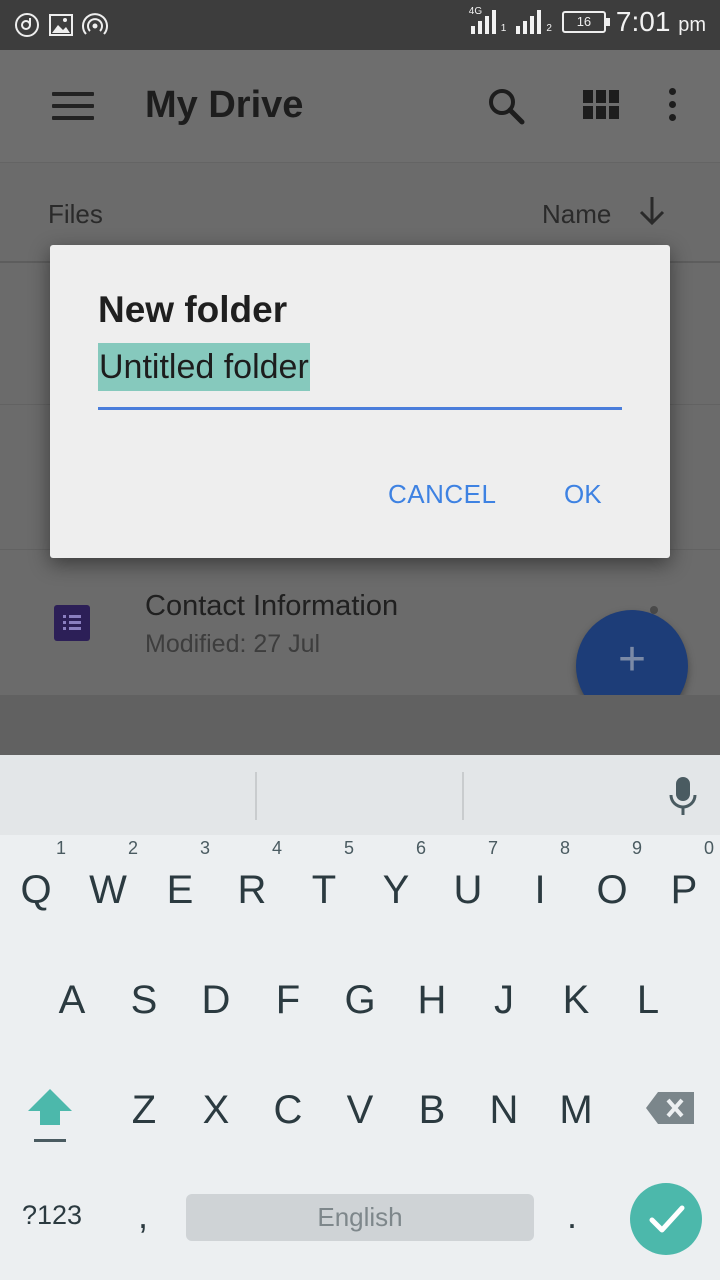 This screenshot has height=1280, width=720. Describe the element at coordinates (75, 214) in the screenshot. I see `files-label: Files` at that location.